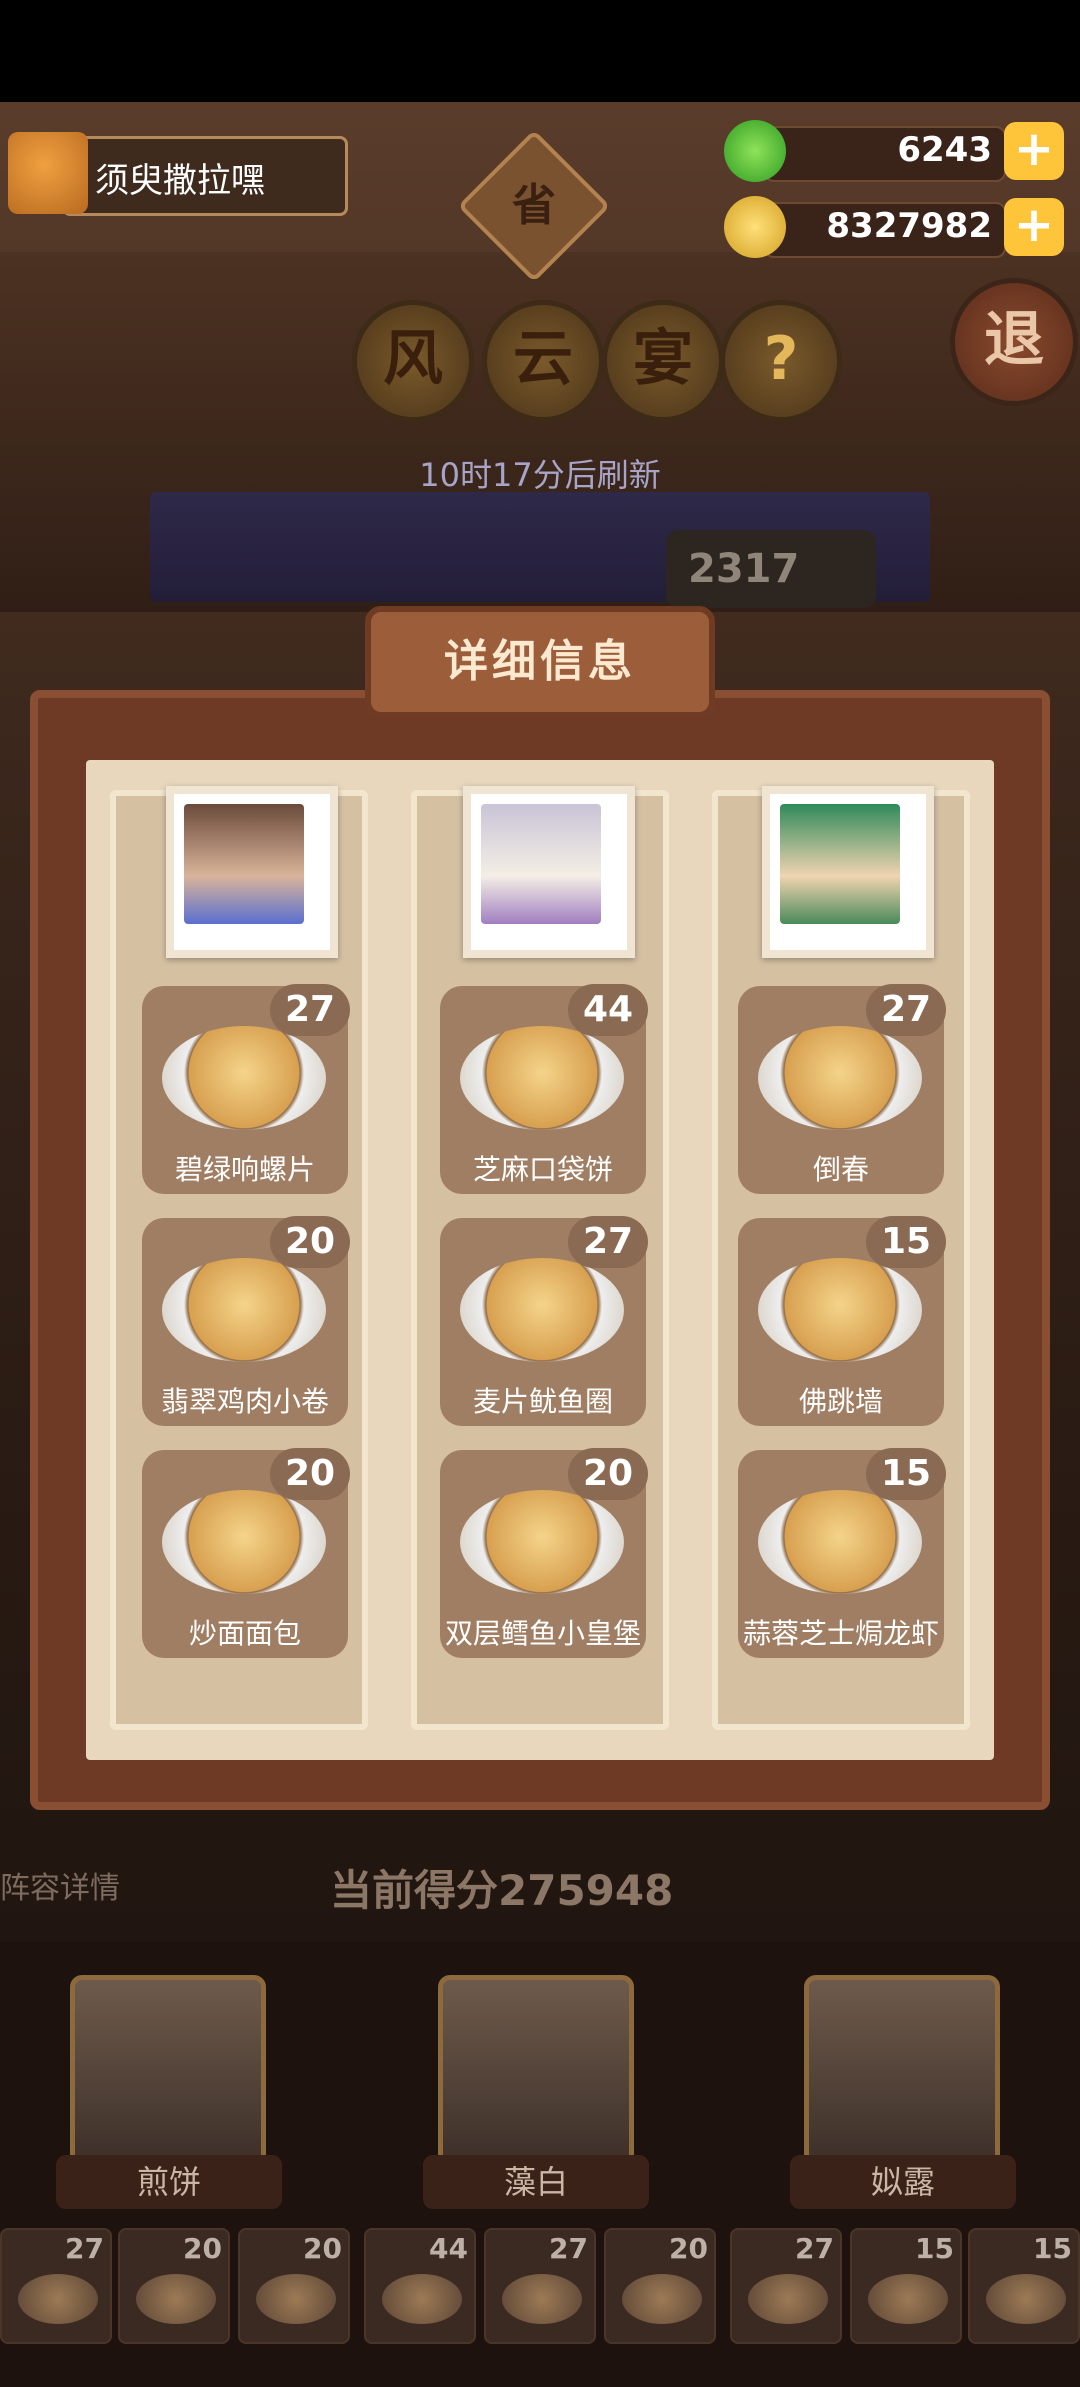 The width and height of the screenshot is (1080, 2387). Describe the element at coordinates (244, 1633) in the screenshot. I see `dish-name: 炒面面包` at that location.